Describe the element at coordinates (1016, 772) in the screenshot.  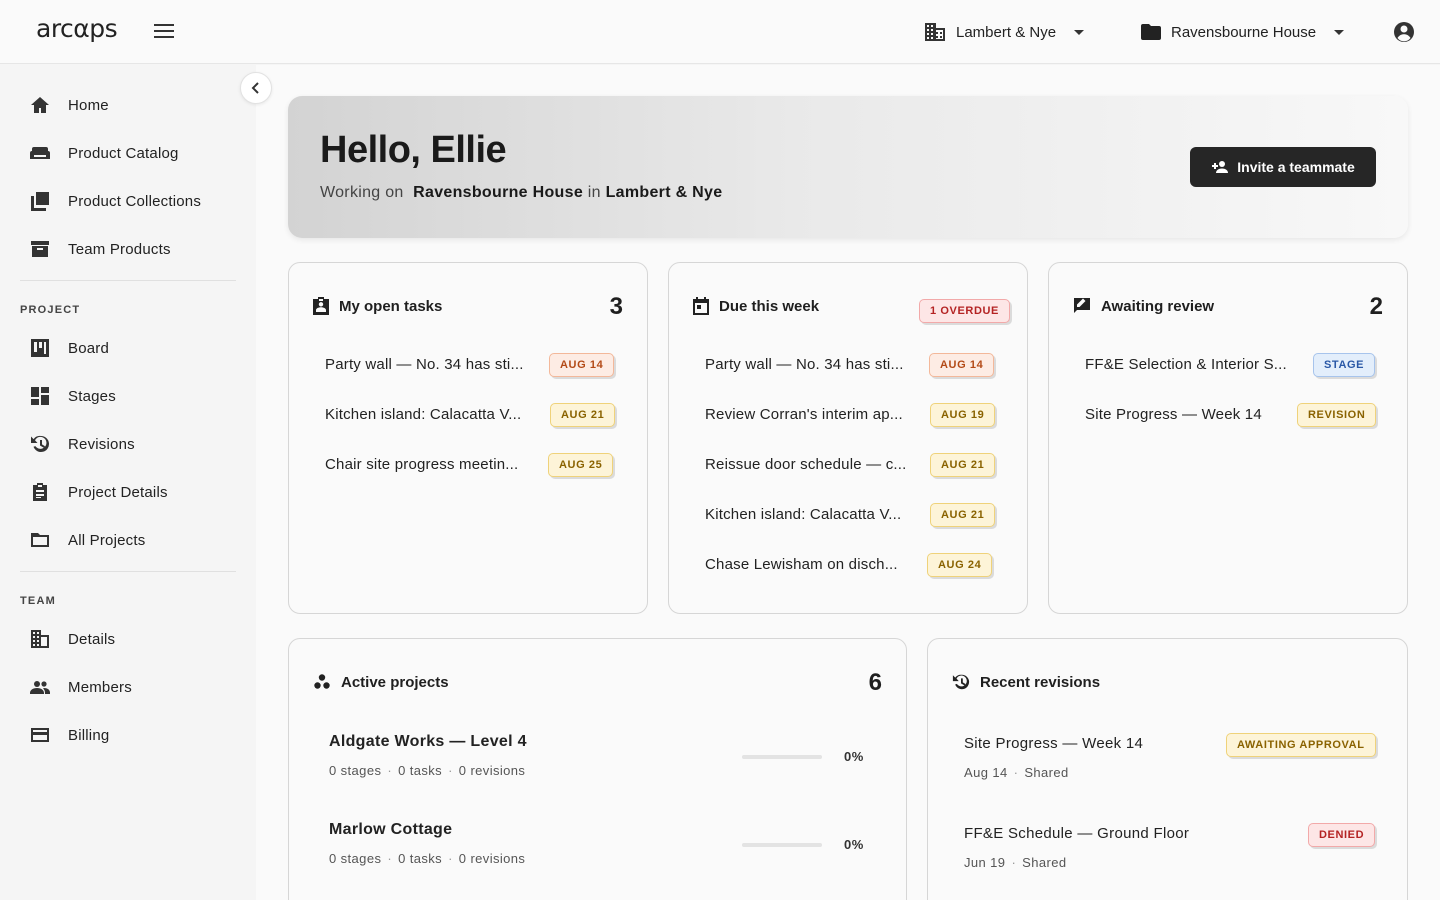
I see `revision-meta: Aug 14 · Shared` at that location.